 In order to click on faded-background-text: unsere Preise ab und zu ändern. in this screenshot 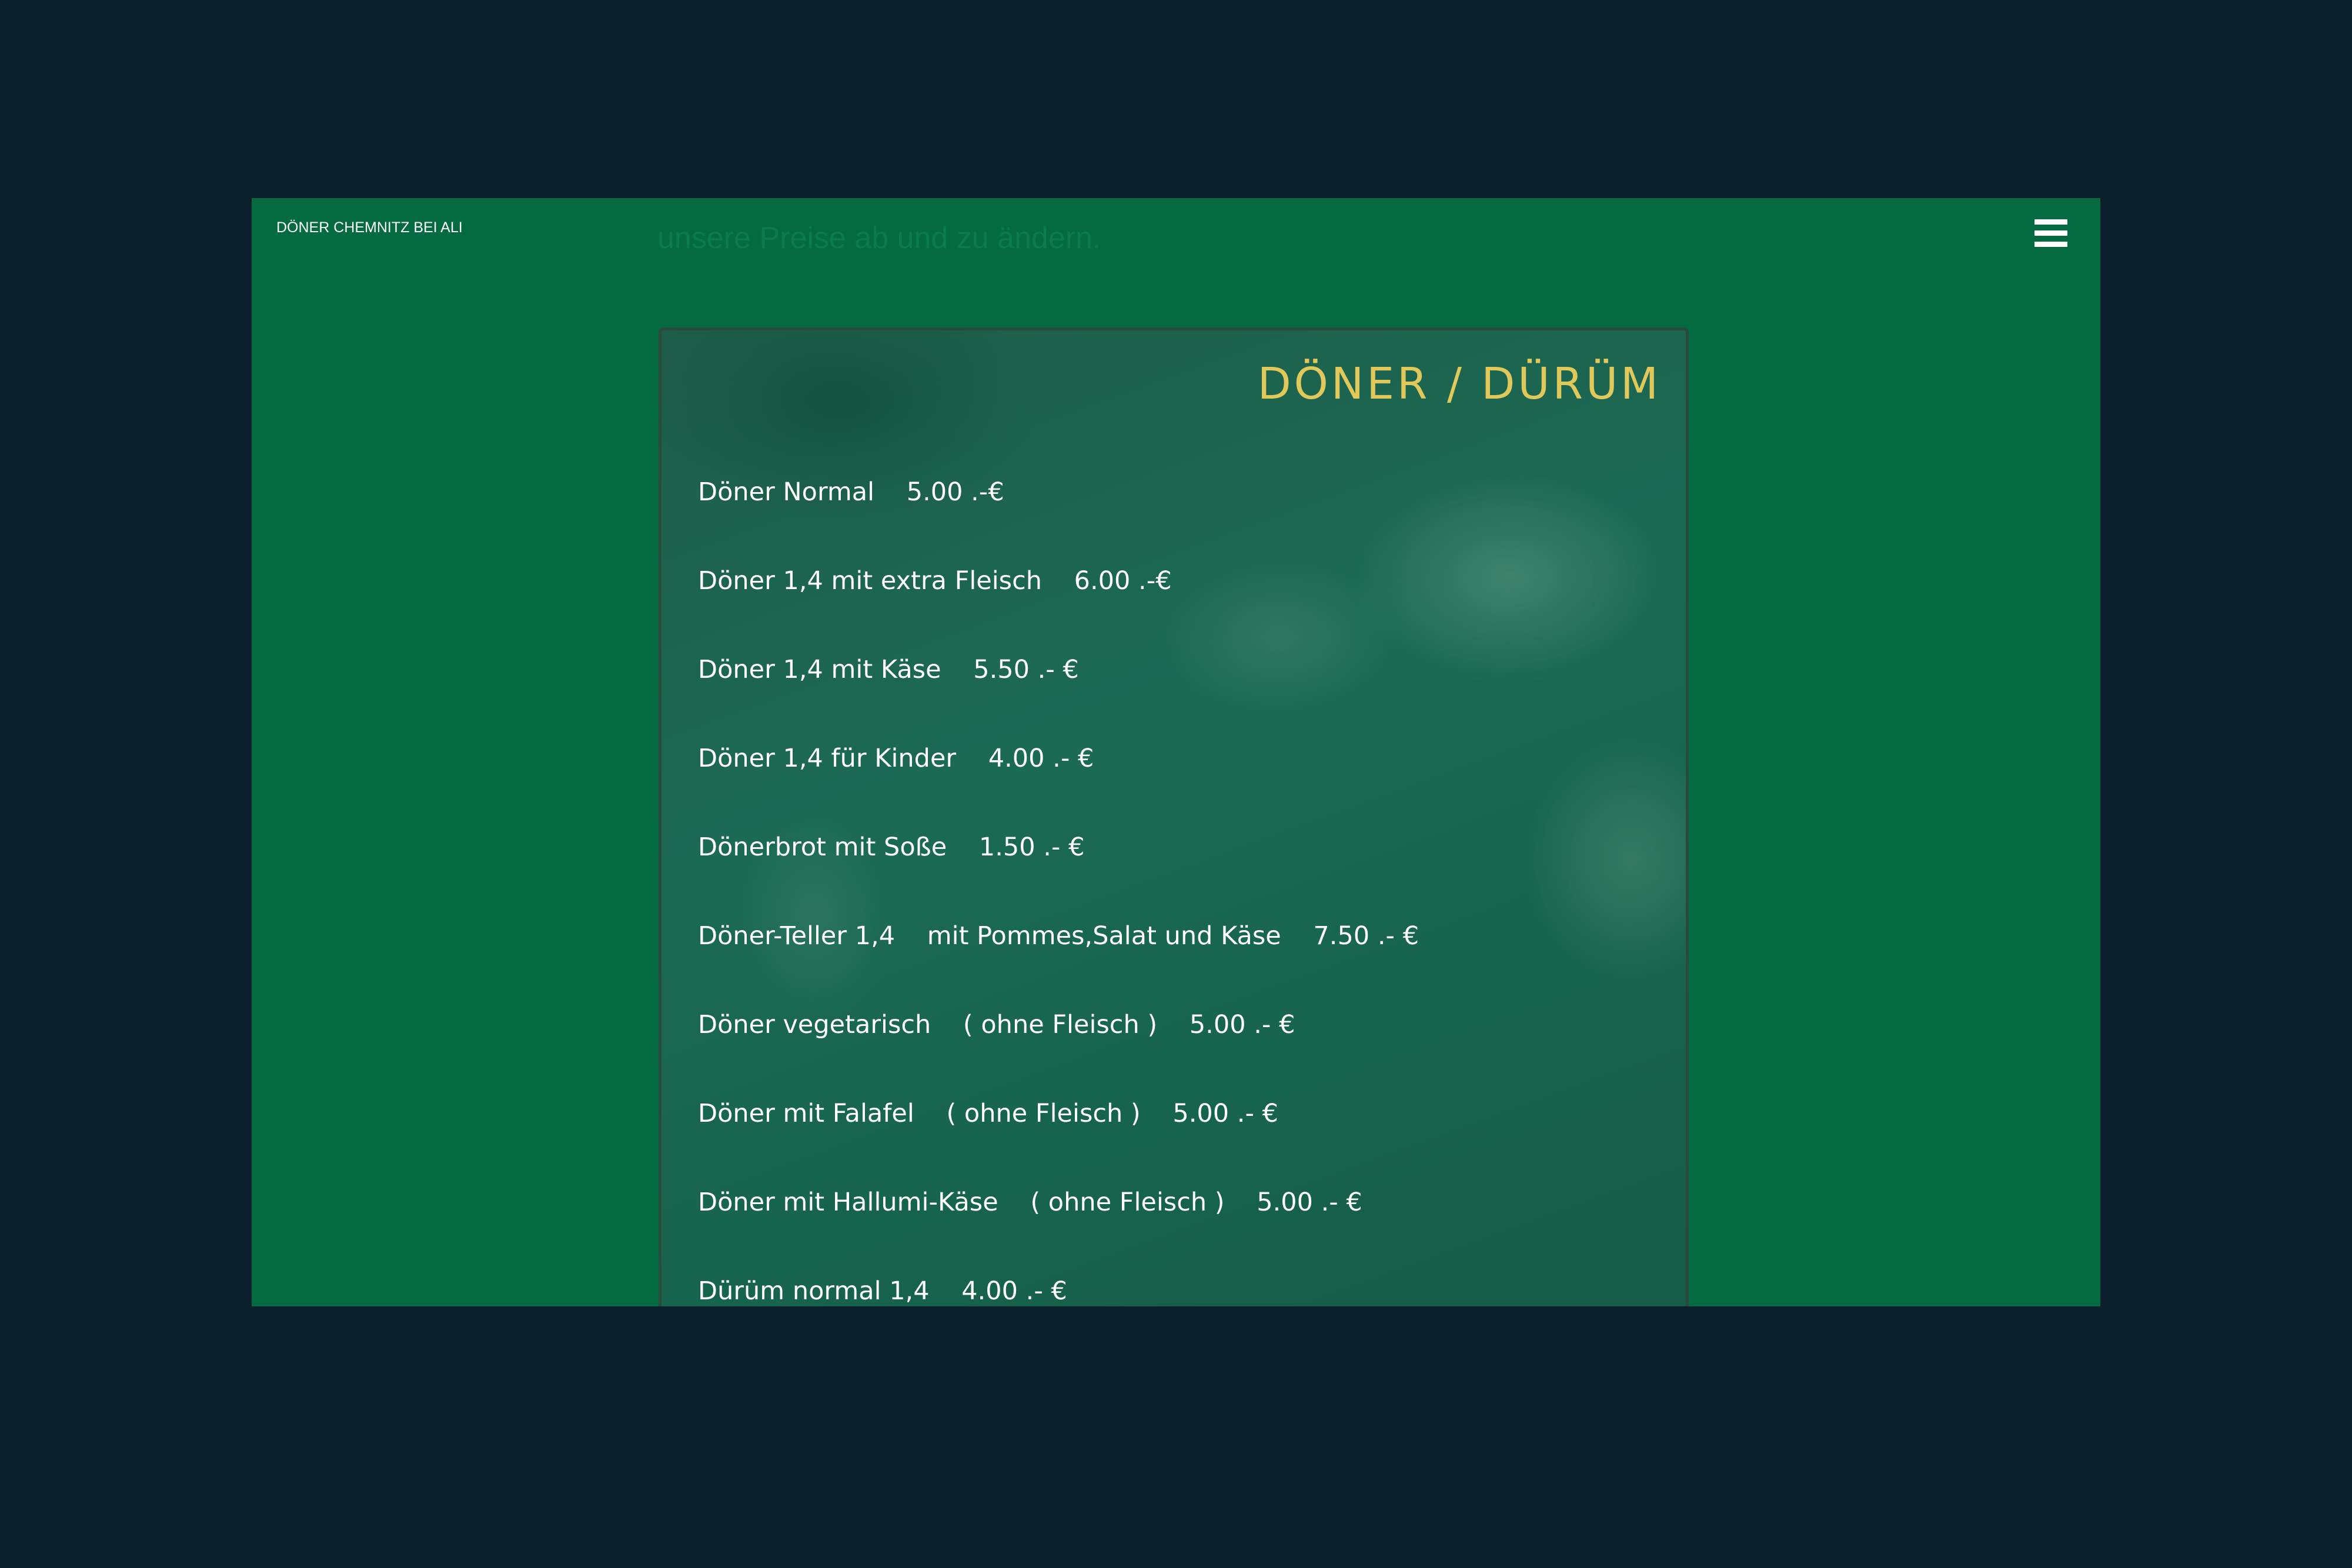, I will do `click(879, 238)`.